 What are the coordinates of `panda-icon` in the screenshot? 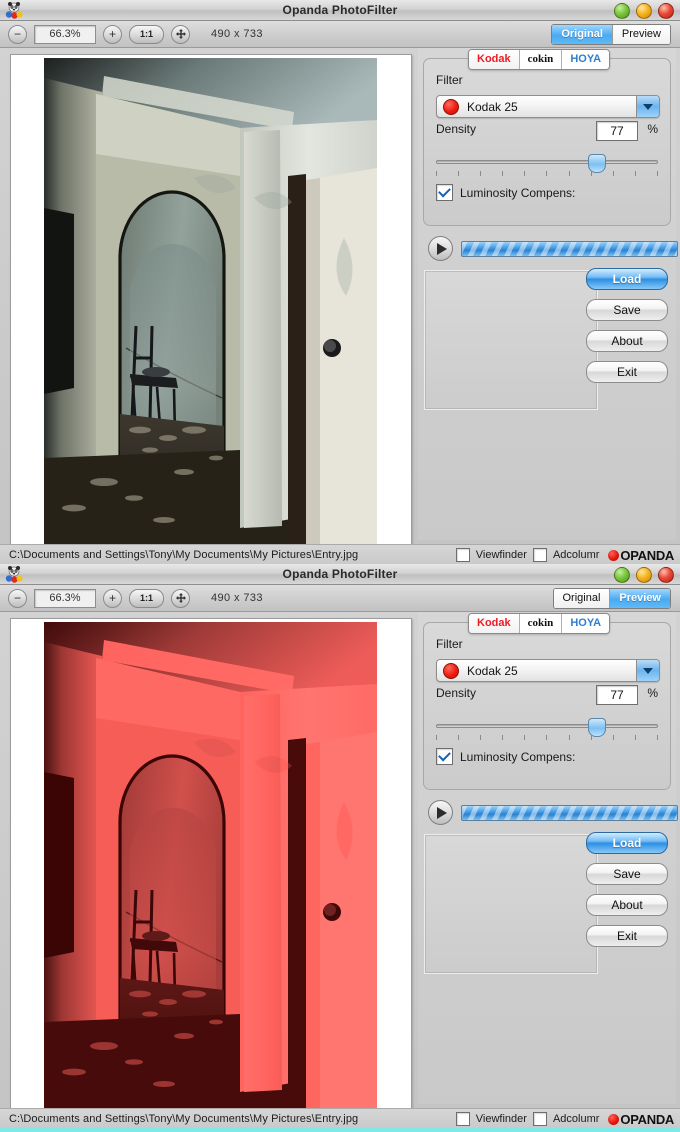 It's located at (14, 574).